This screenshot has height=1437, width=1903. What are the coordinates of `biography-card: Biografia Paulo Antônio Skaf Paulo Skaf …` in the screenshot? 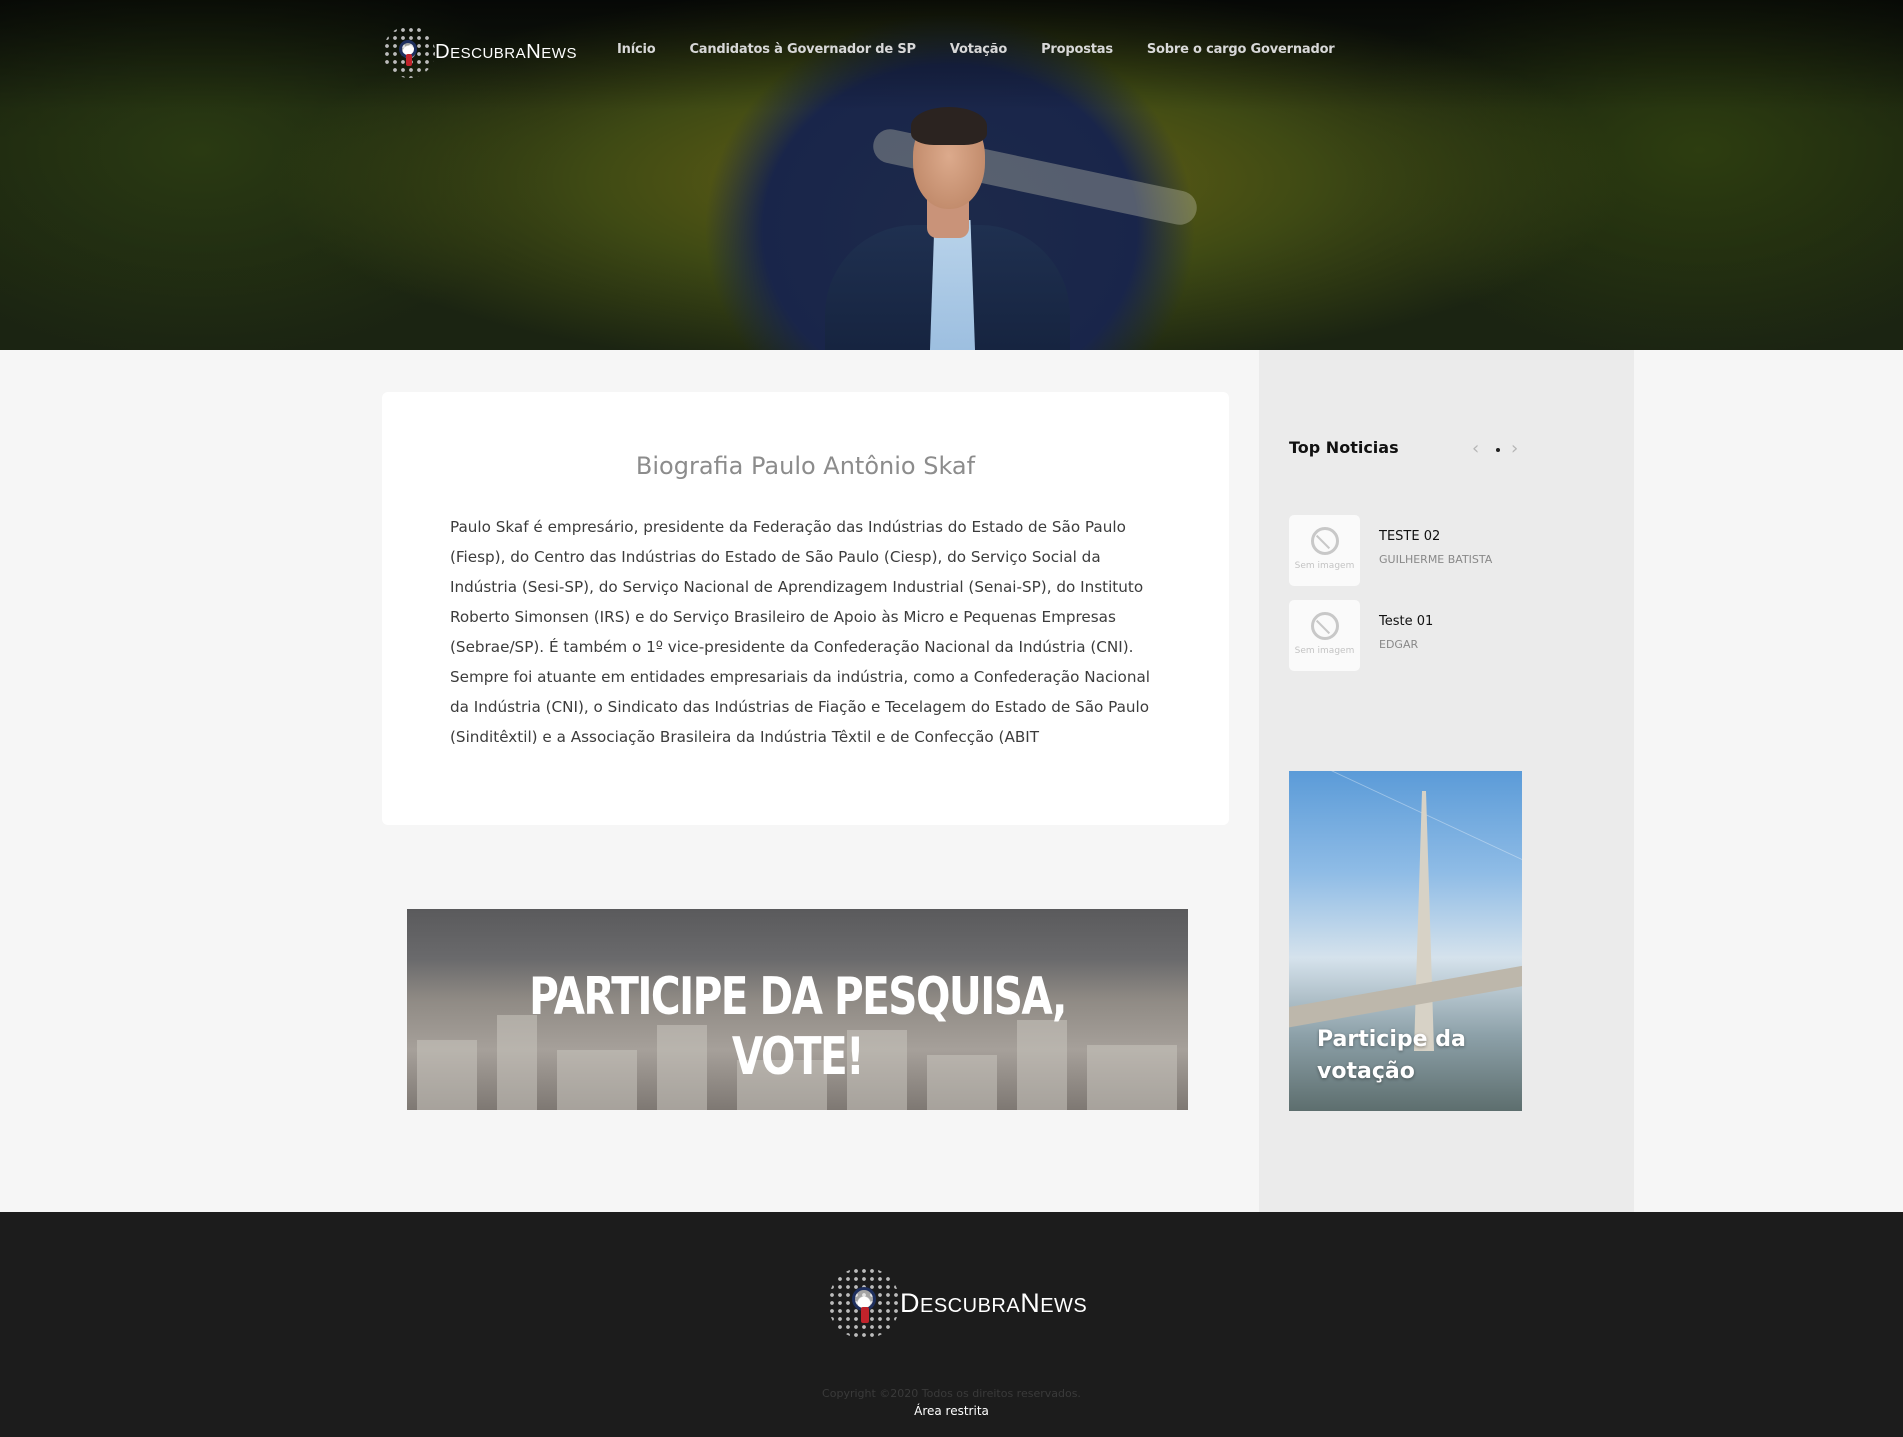 It's located at (805, 608).